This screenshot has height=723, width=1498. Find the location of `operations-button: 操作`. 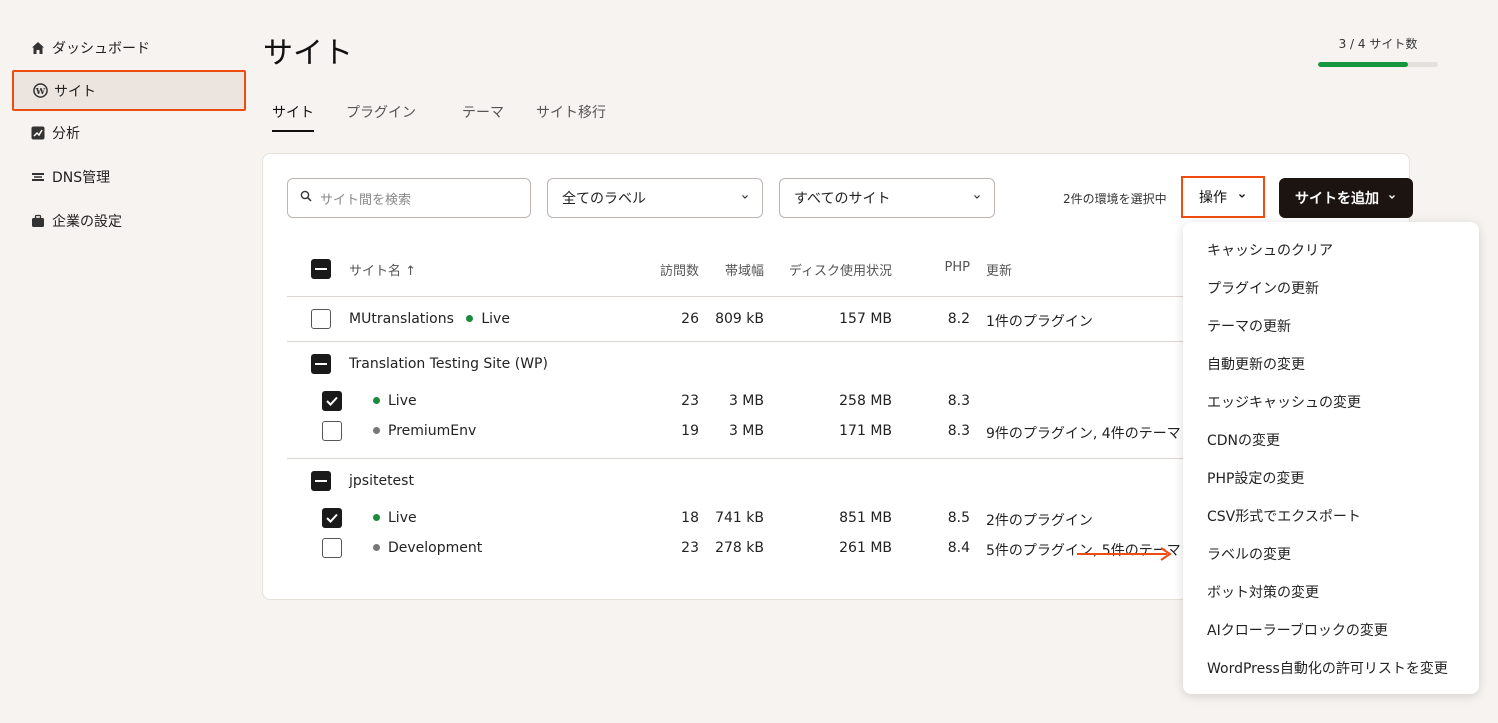

operations-button: 操作 is located at coordinates (1223, 197).